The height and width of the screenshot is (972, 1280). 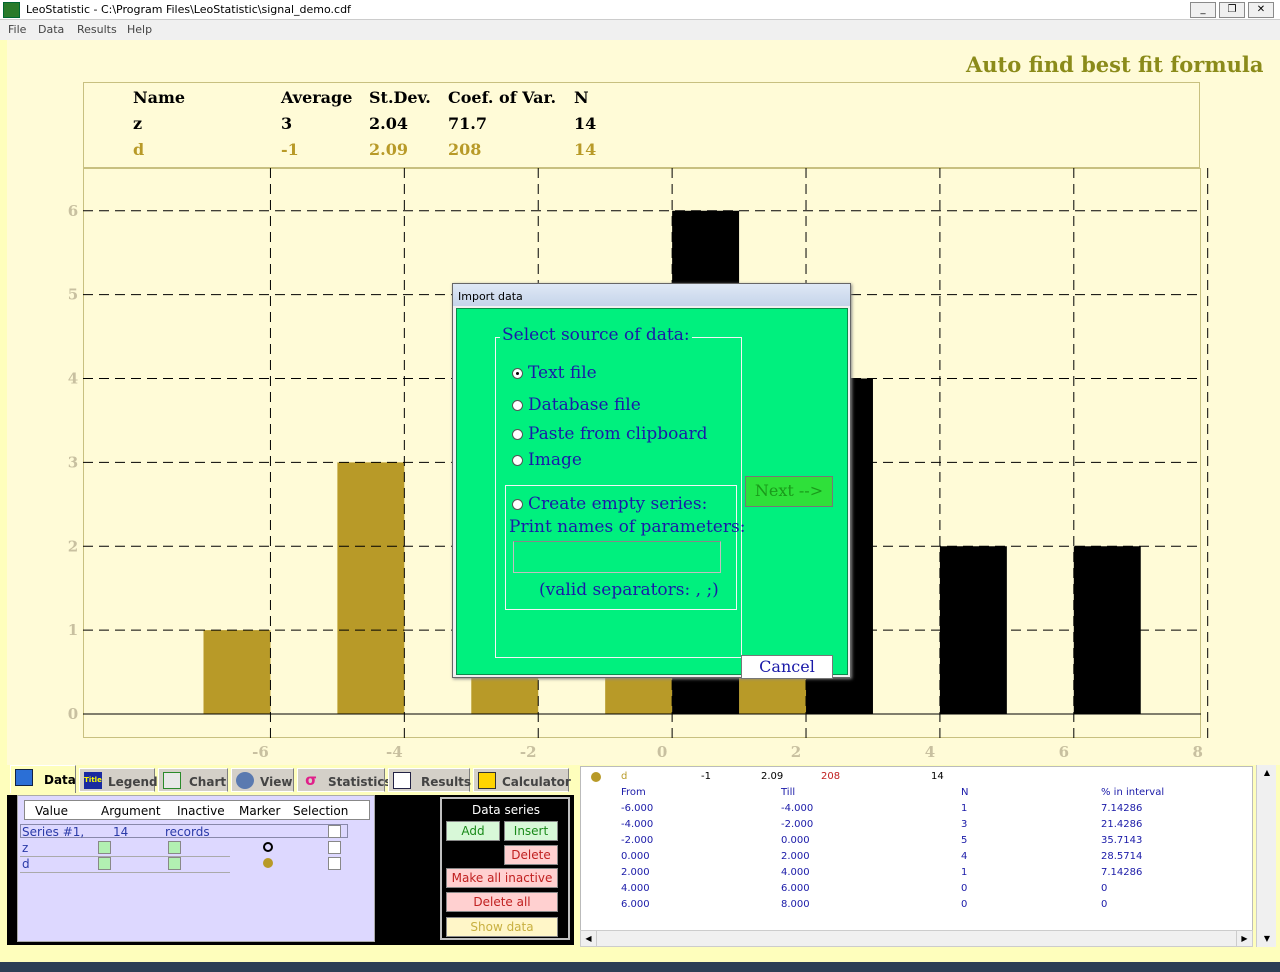 I want to click on show-data-button: Show data, so click(x=502, y=927).